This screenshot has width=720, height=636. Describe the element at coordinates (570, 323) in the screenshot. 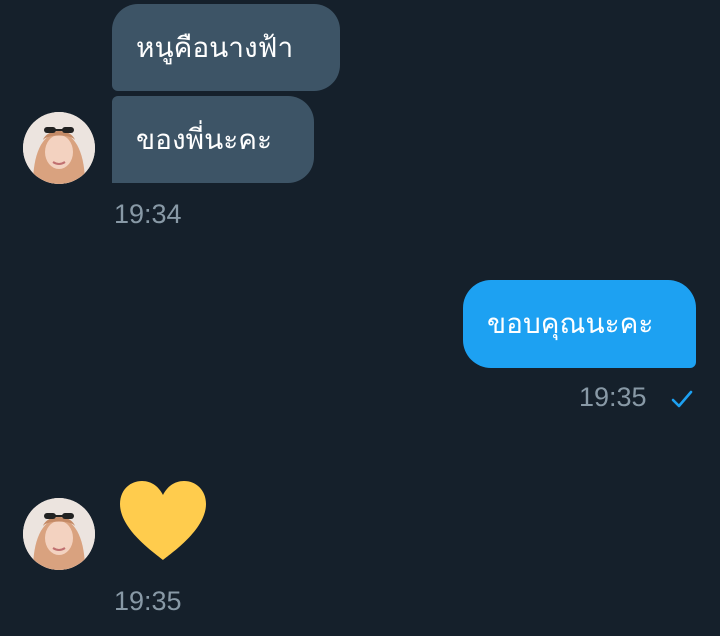

I see `message-text: ขอบคุณนะคะ` at that location.